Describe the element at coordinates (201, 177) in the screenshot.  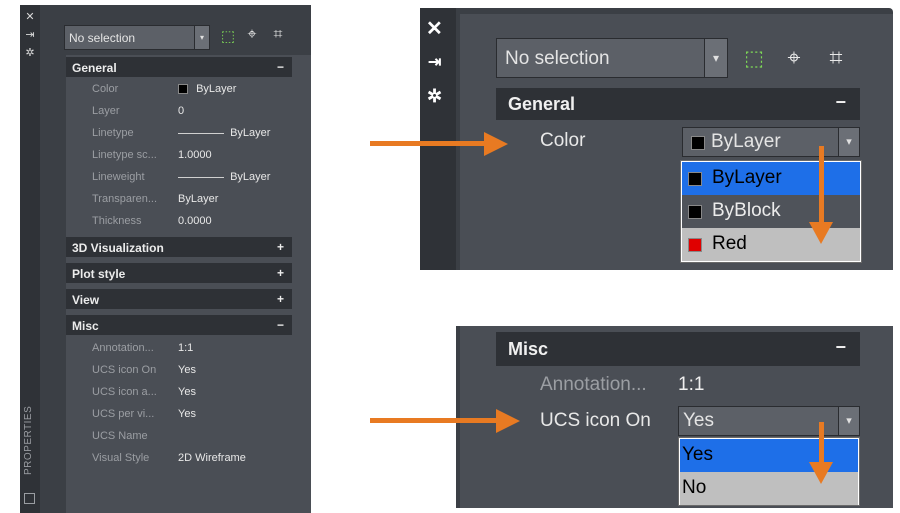
I see `lineweight-preview` at that location.